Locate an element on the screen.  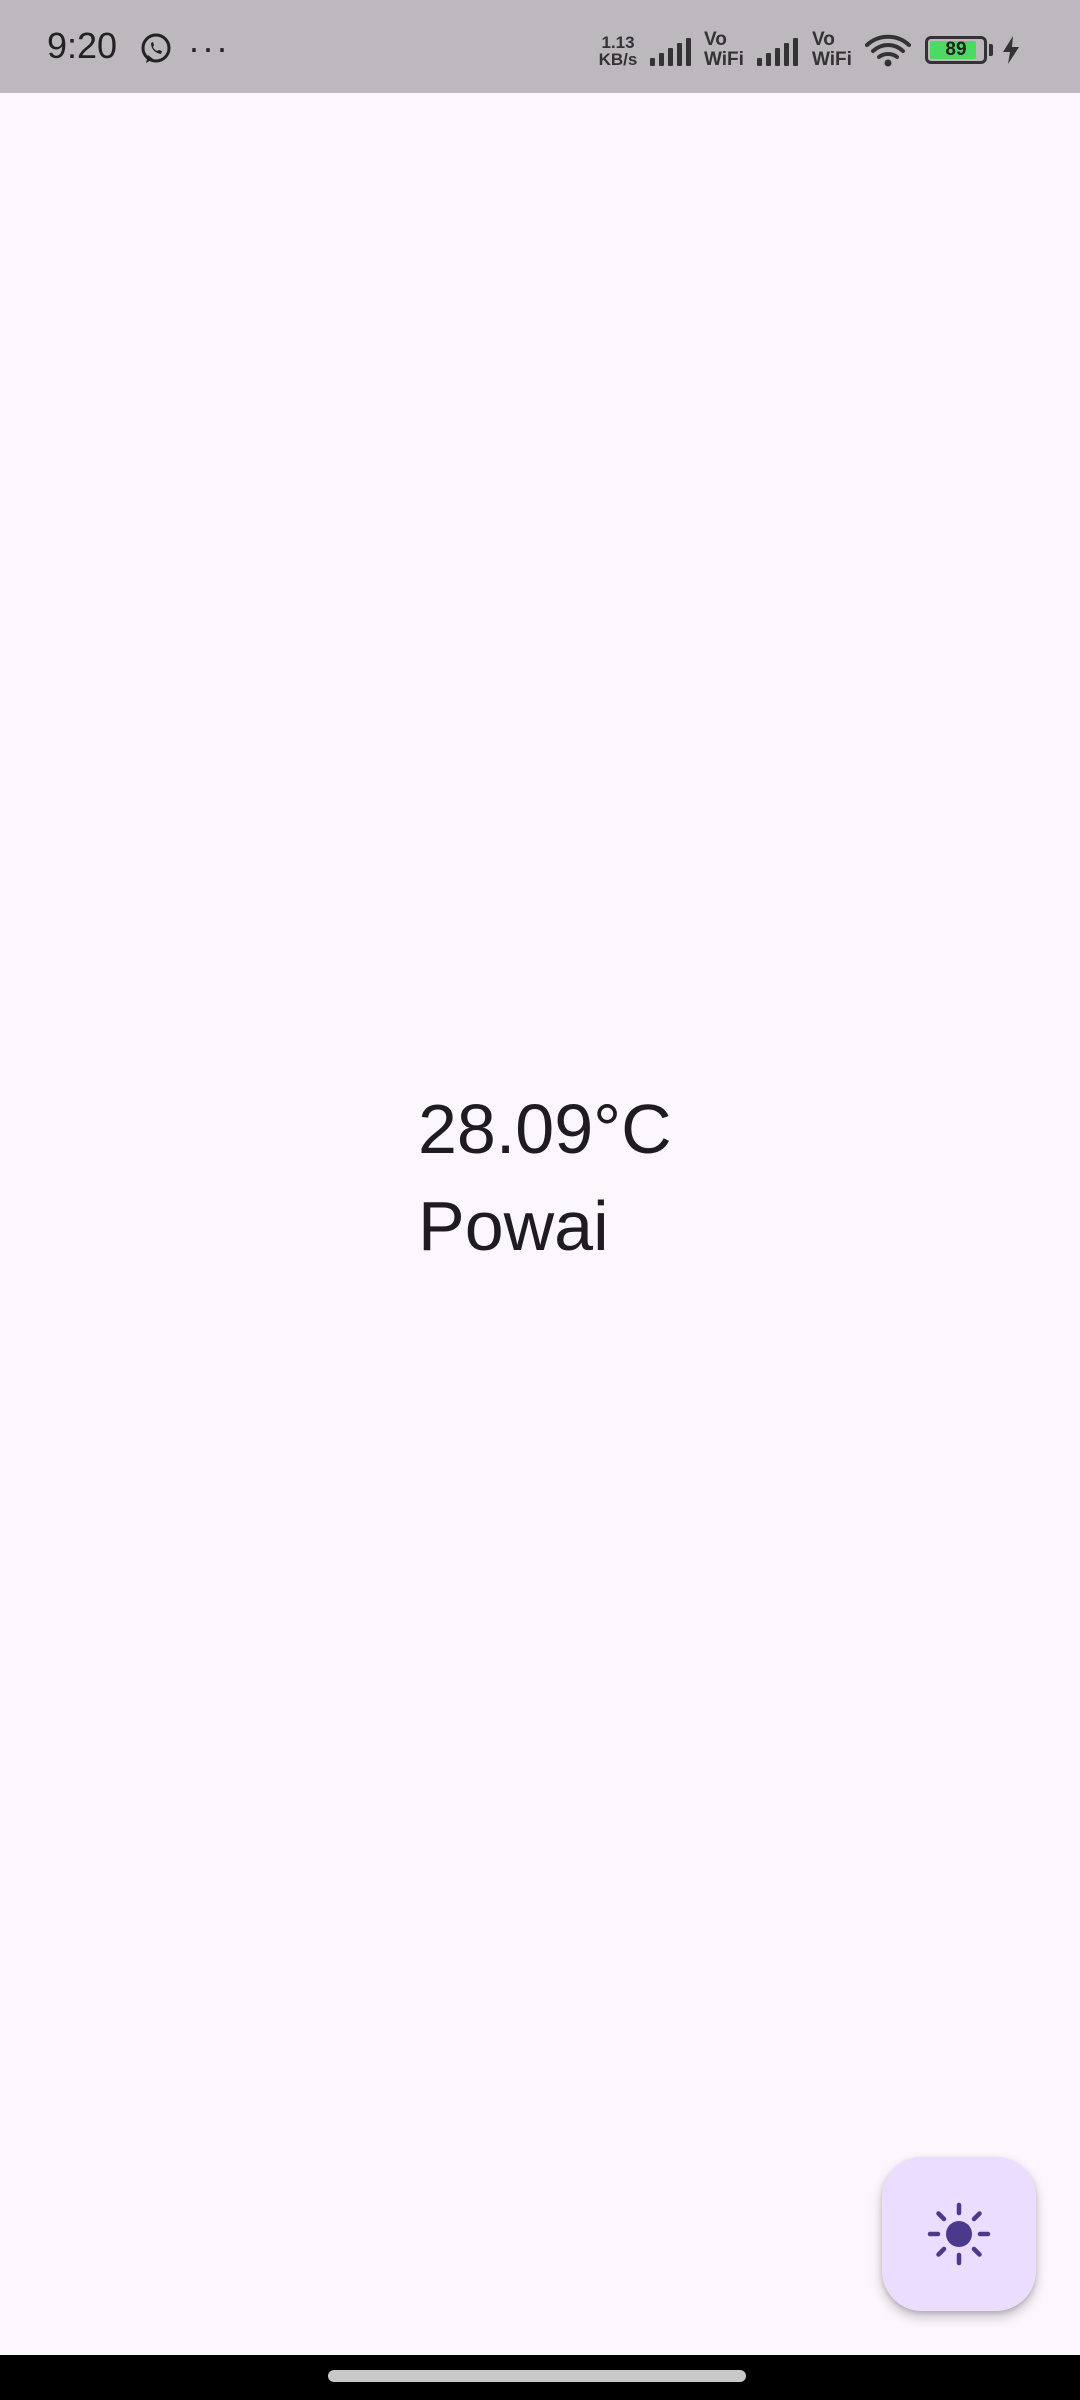
vowifi-indicator-sim2: Vo WiFi is located at coordinates (833, 50).